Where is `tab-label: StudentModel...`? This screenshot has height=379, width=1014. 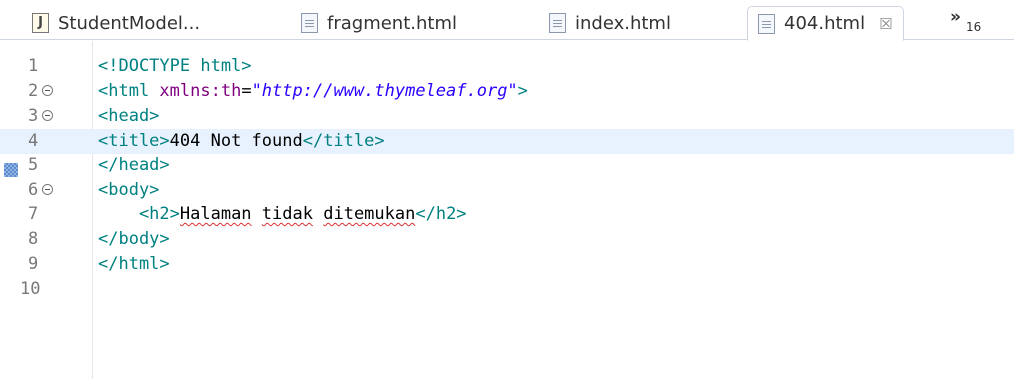 tab-label: StudentModel... is located at coordinates (129, 23).